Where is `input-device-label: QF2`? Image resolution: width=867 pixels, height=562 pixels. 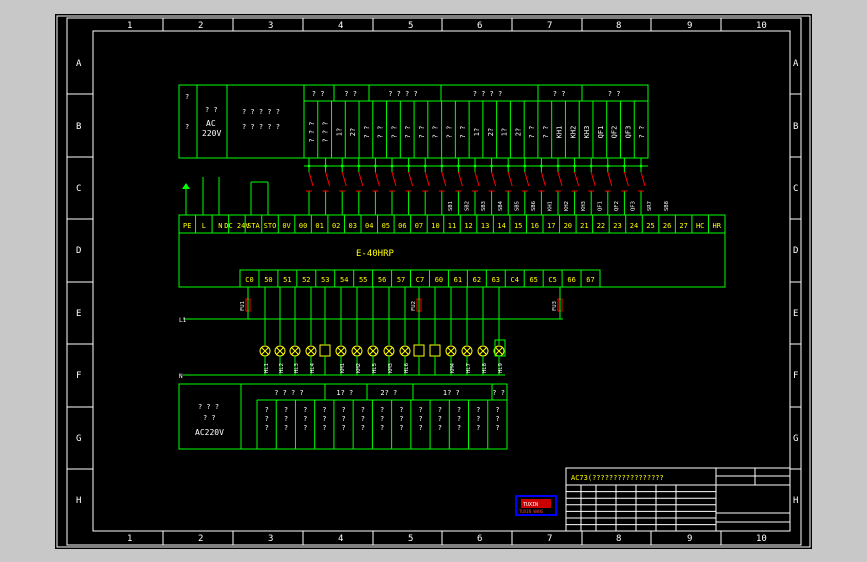 input-device-label: QF2 is located at coordinates (617, 206).